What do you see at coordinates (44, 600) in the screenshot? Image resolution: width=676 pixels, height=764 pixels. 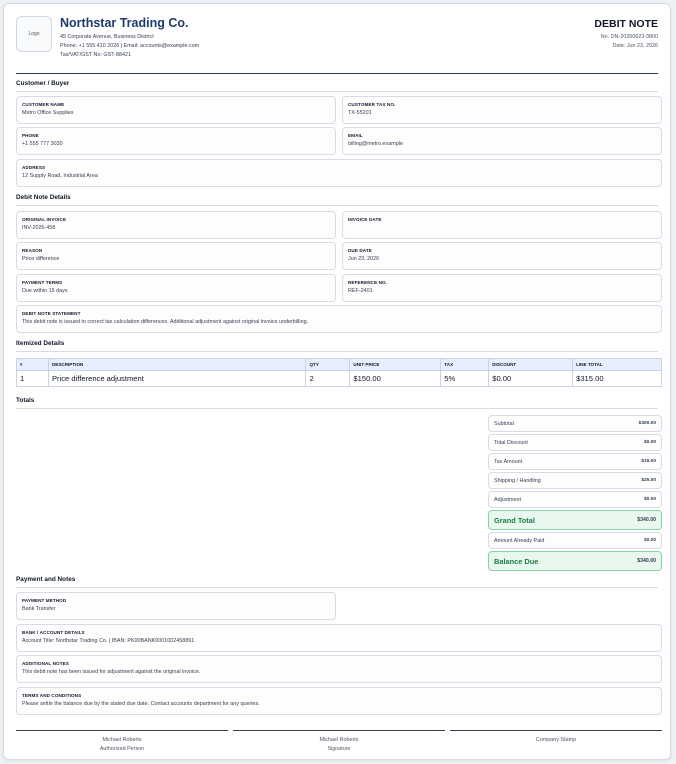 I see `field-label: PAYMENT METHOD` at bounding box center [44, 600].